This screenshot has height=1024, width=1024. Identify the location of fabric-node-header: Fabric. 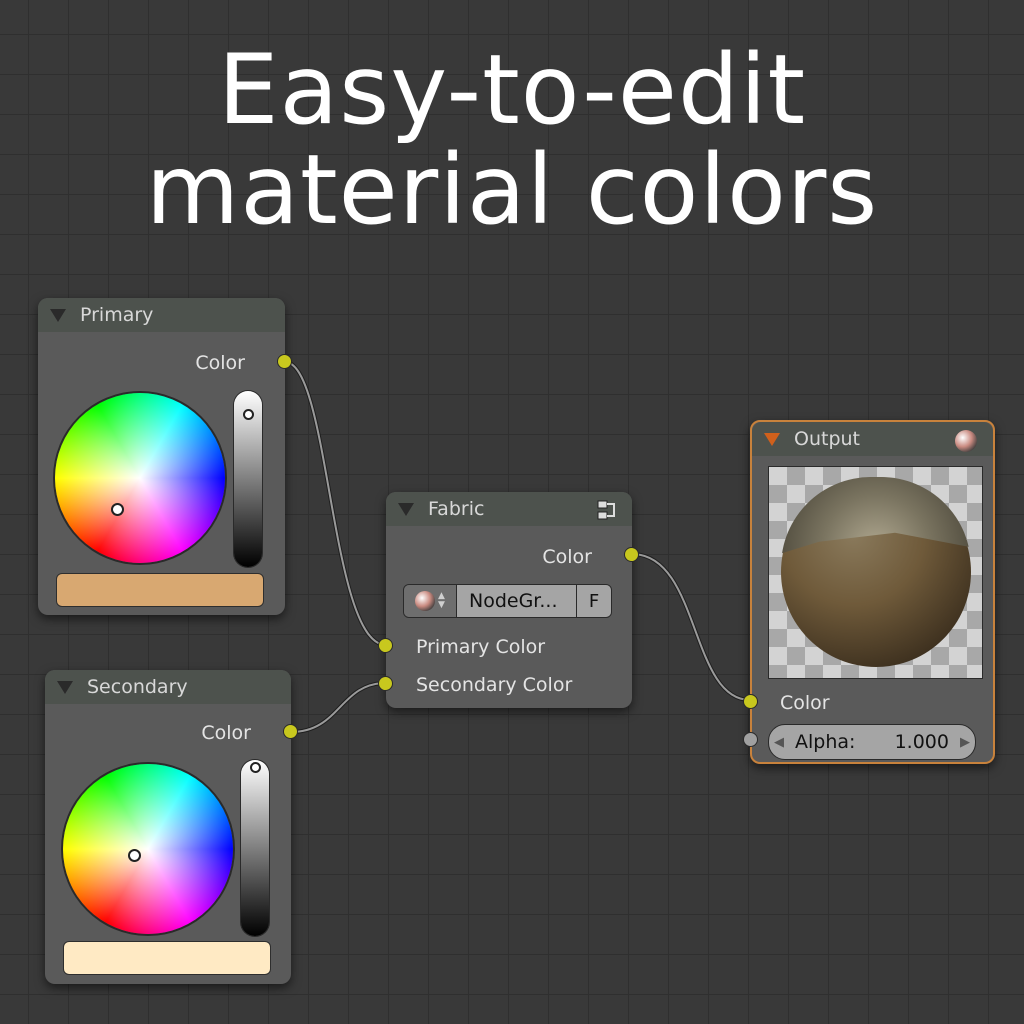
(509, 509).